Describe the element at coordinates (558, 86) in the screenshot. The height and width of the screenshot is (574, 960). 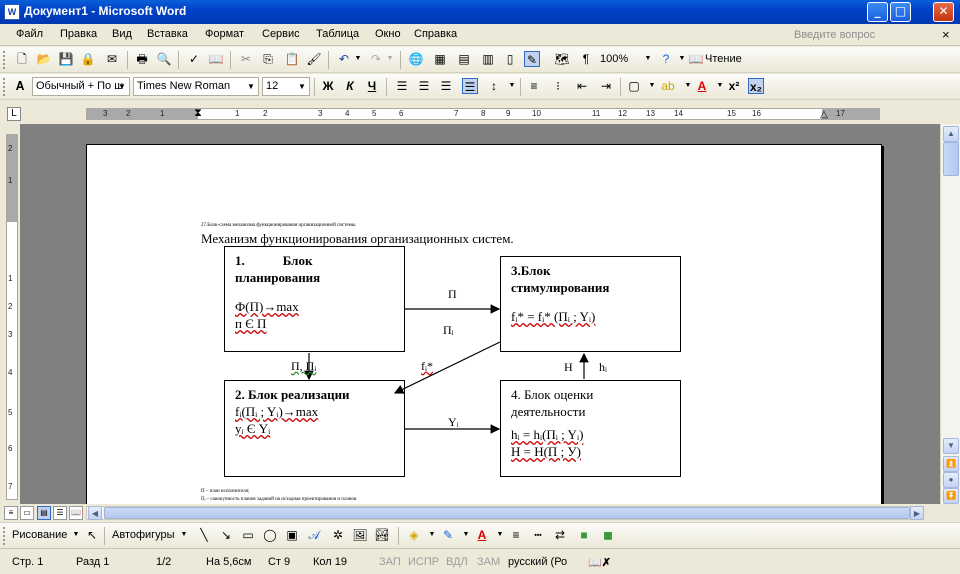
I see `bullets-icon: ⁝` at that location.